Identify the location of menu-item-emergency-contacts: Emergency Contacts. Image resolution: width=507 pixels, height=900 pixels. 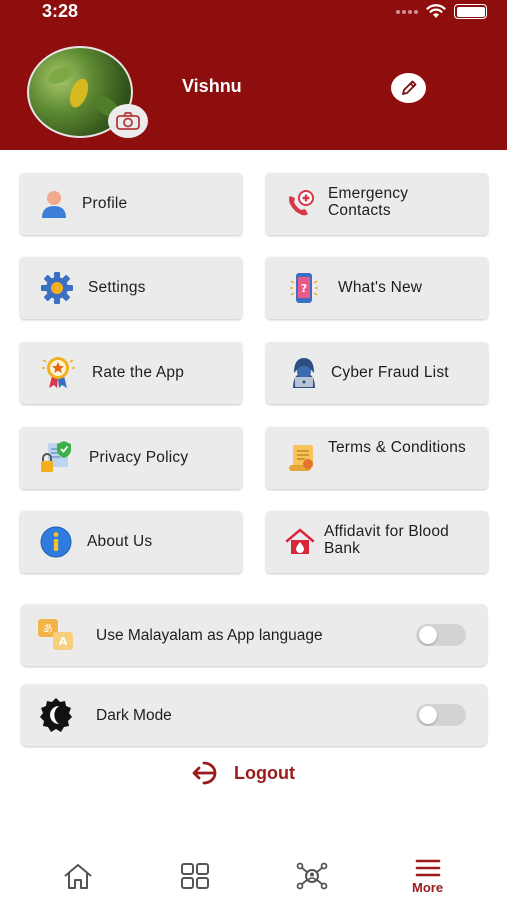
(377, 204).